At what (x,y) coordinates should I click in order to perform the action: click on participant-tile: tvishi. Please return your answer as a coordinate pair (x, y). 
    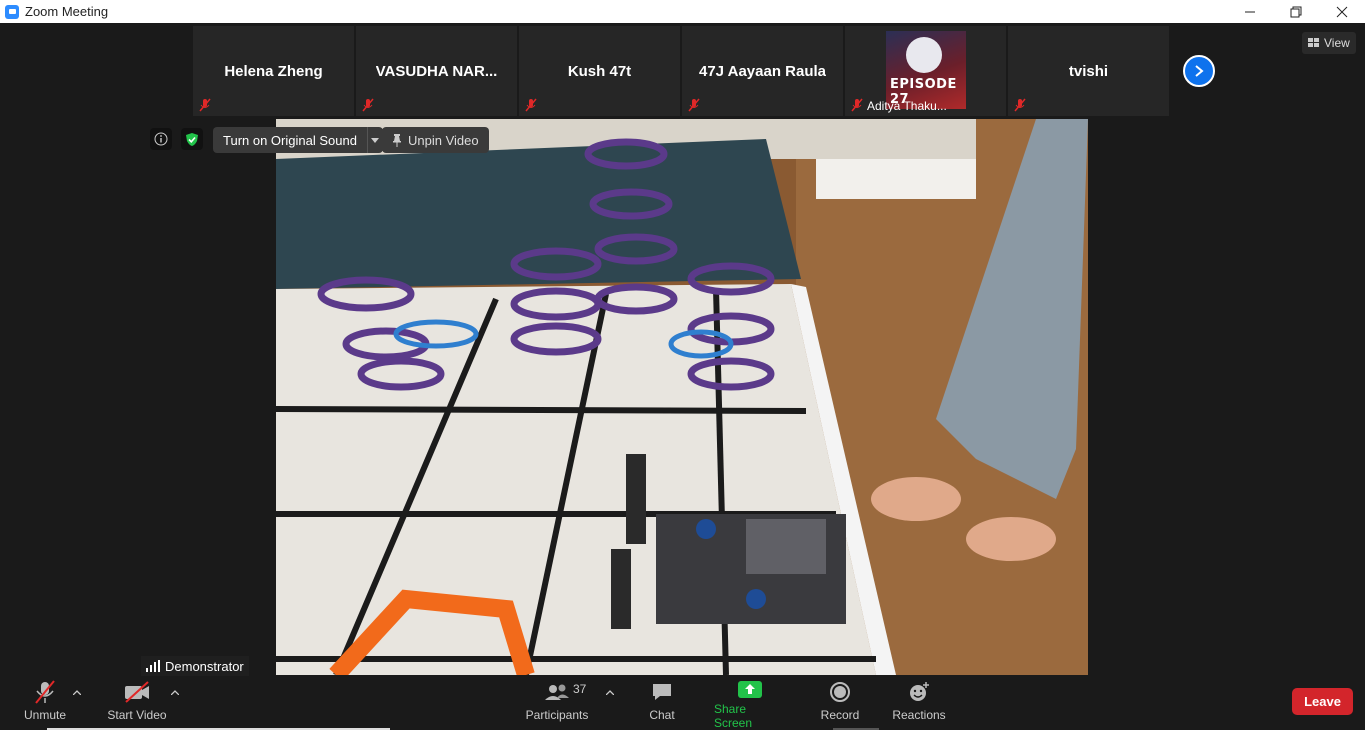
    Looking at the image, I should click on (1088, 71).